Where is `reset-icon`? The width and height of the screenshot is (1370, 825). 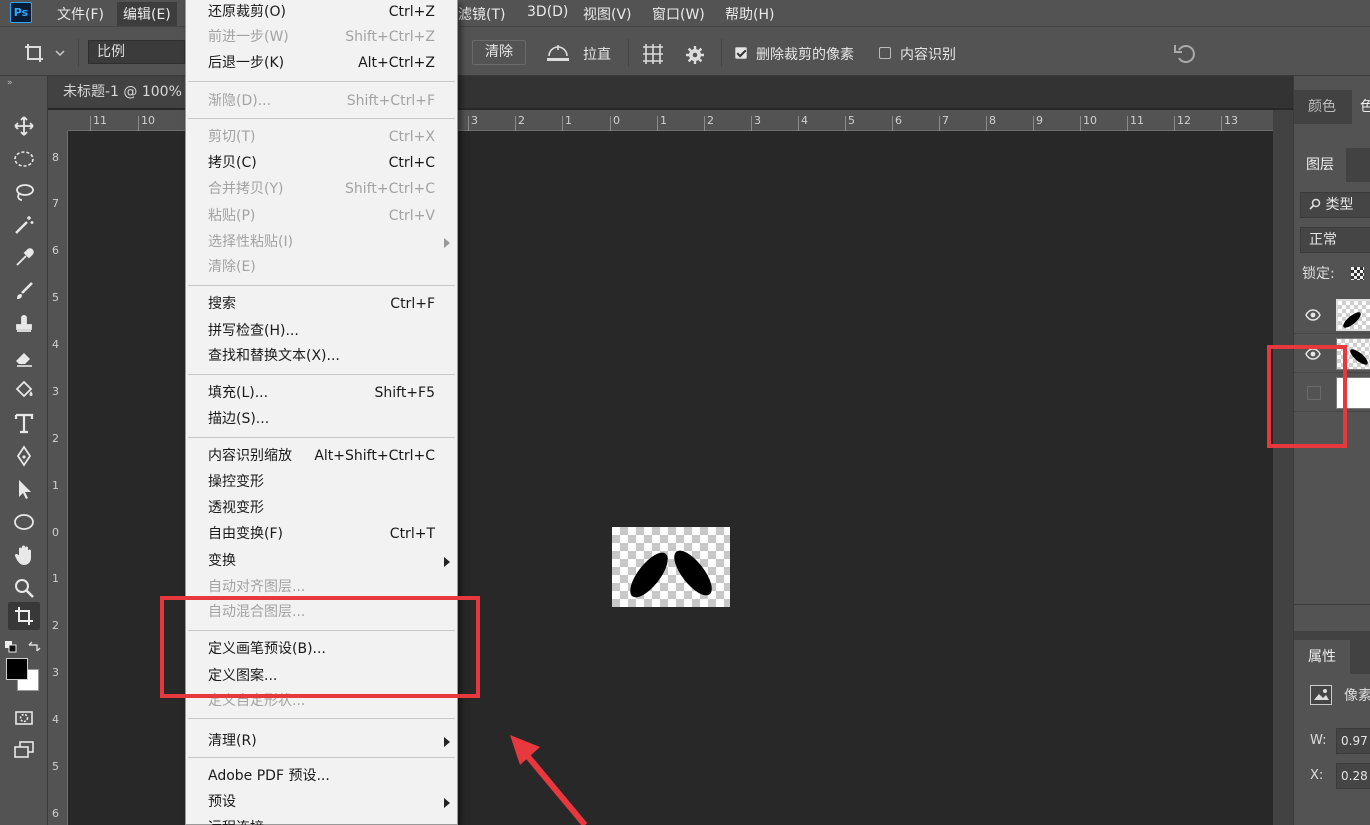 reset-icon is located at coordinates (1185, 53).